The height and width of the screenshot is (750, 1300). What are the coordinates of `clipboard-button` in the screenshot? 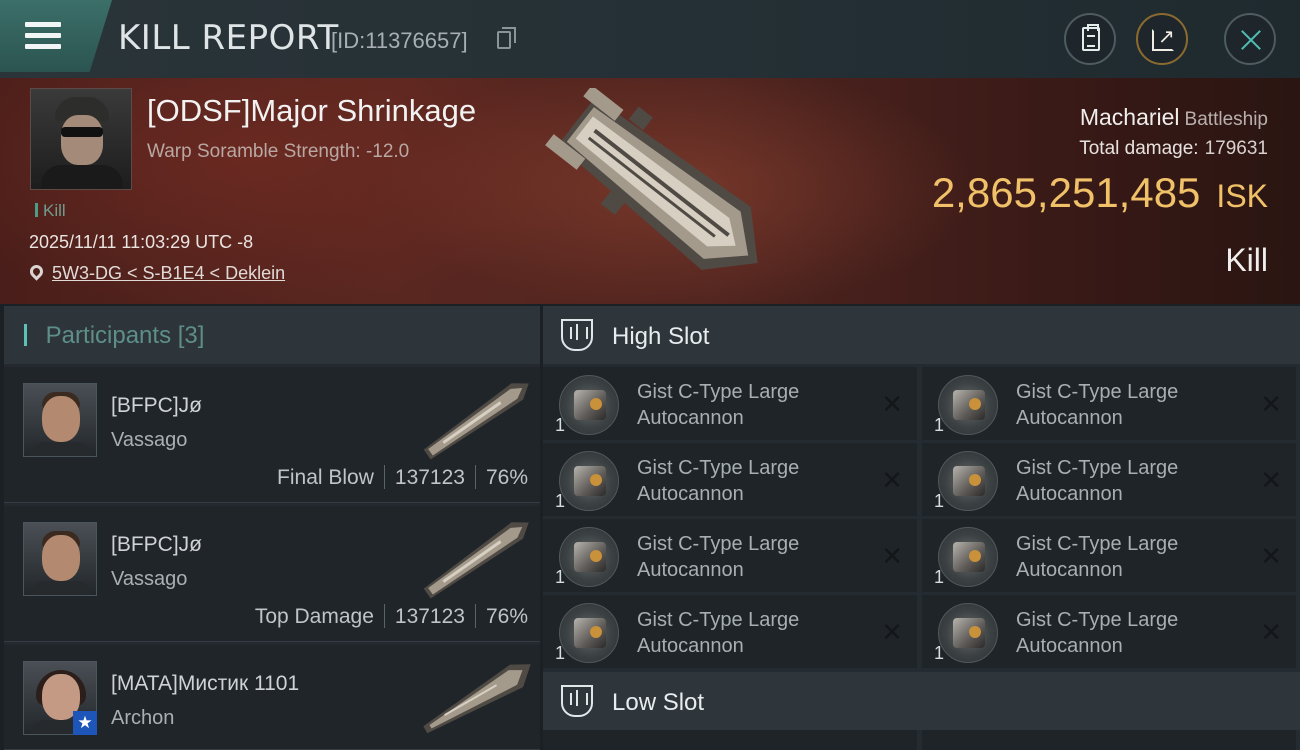 It's located at (1090, 39).